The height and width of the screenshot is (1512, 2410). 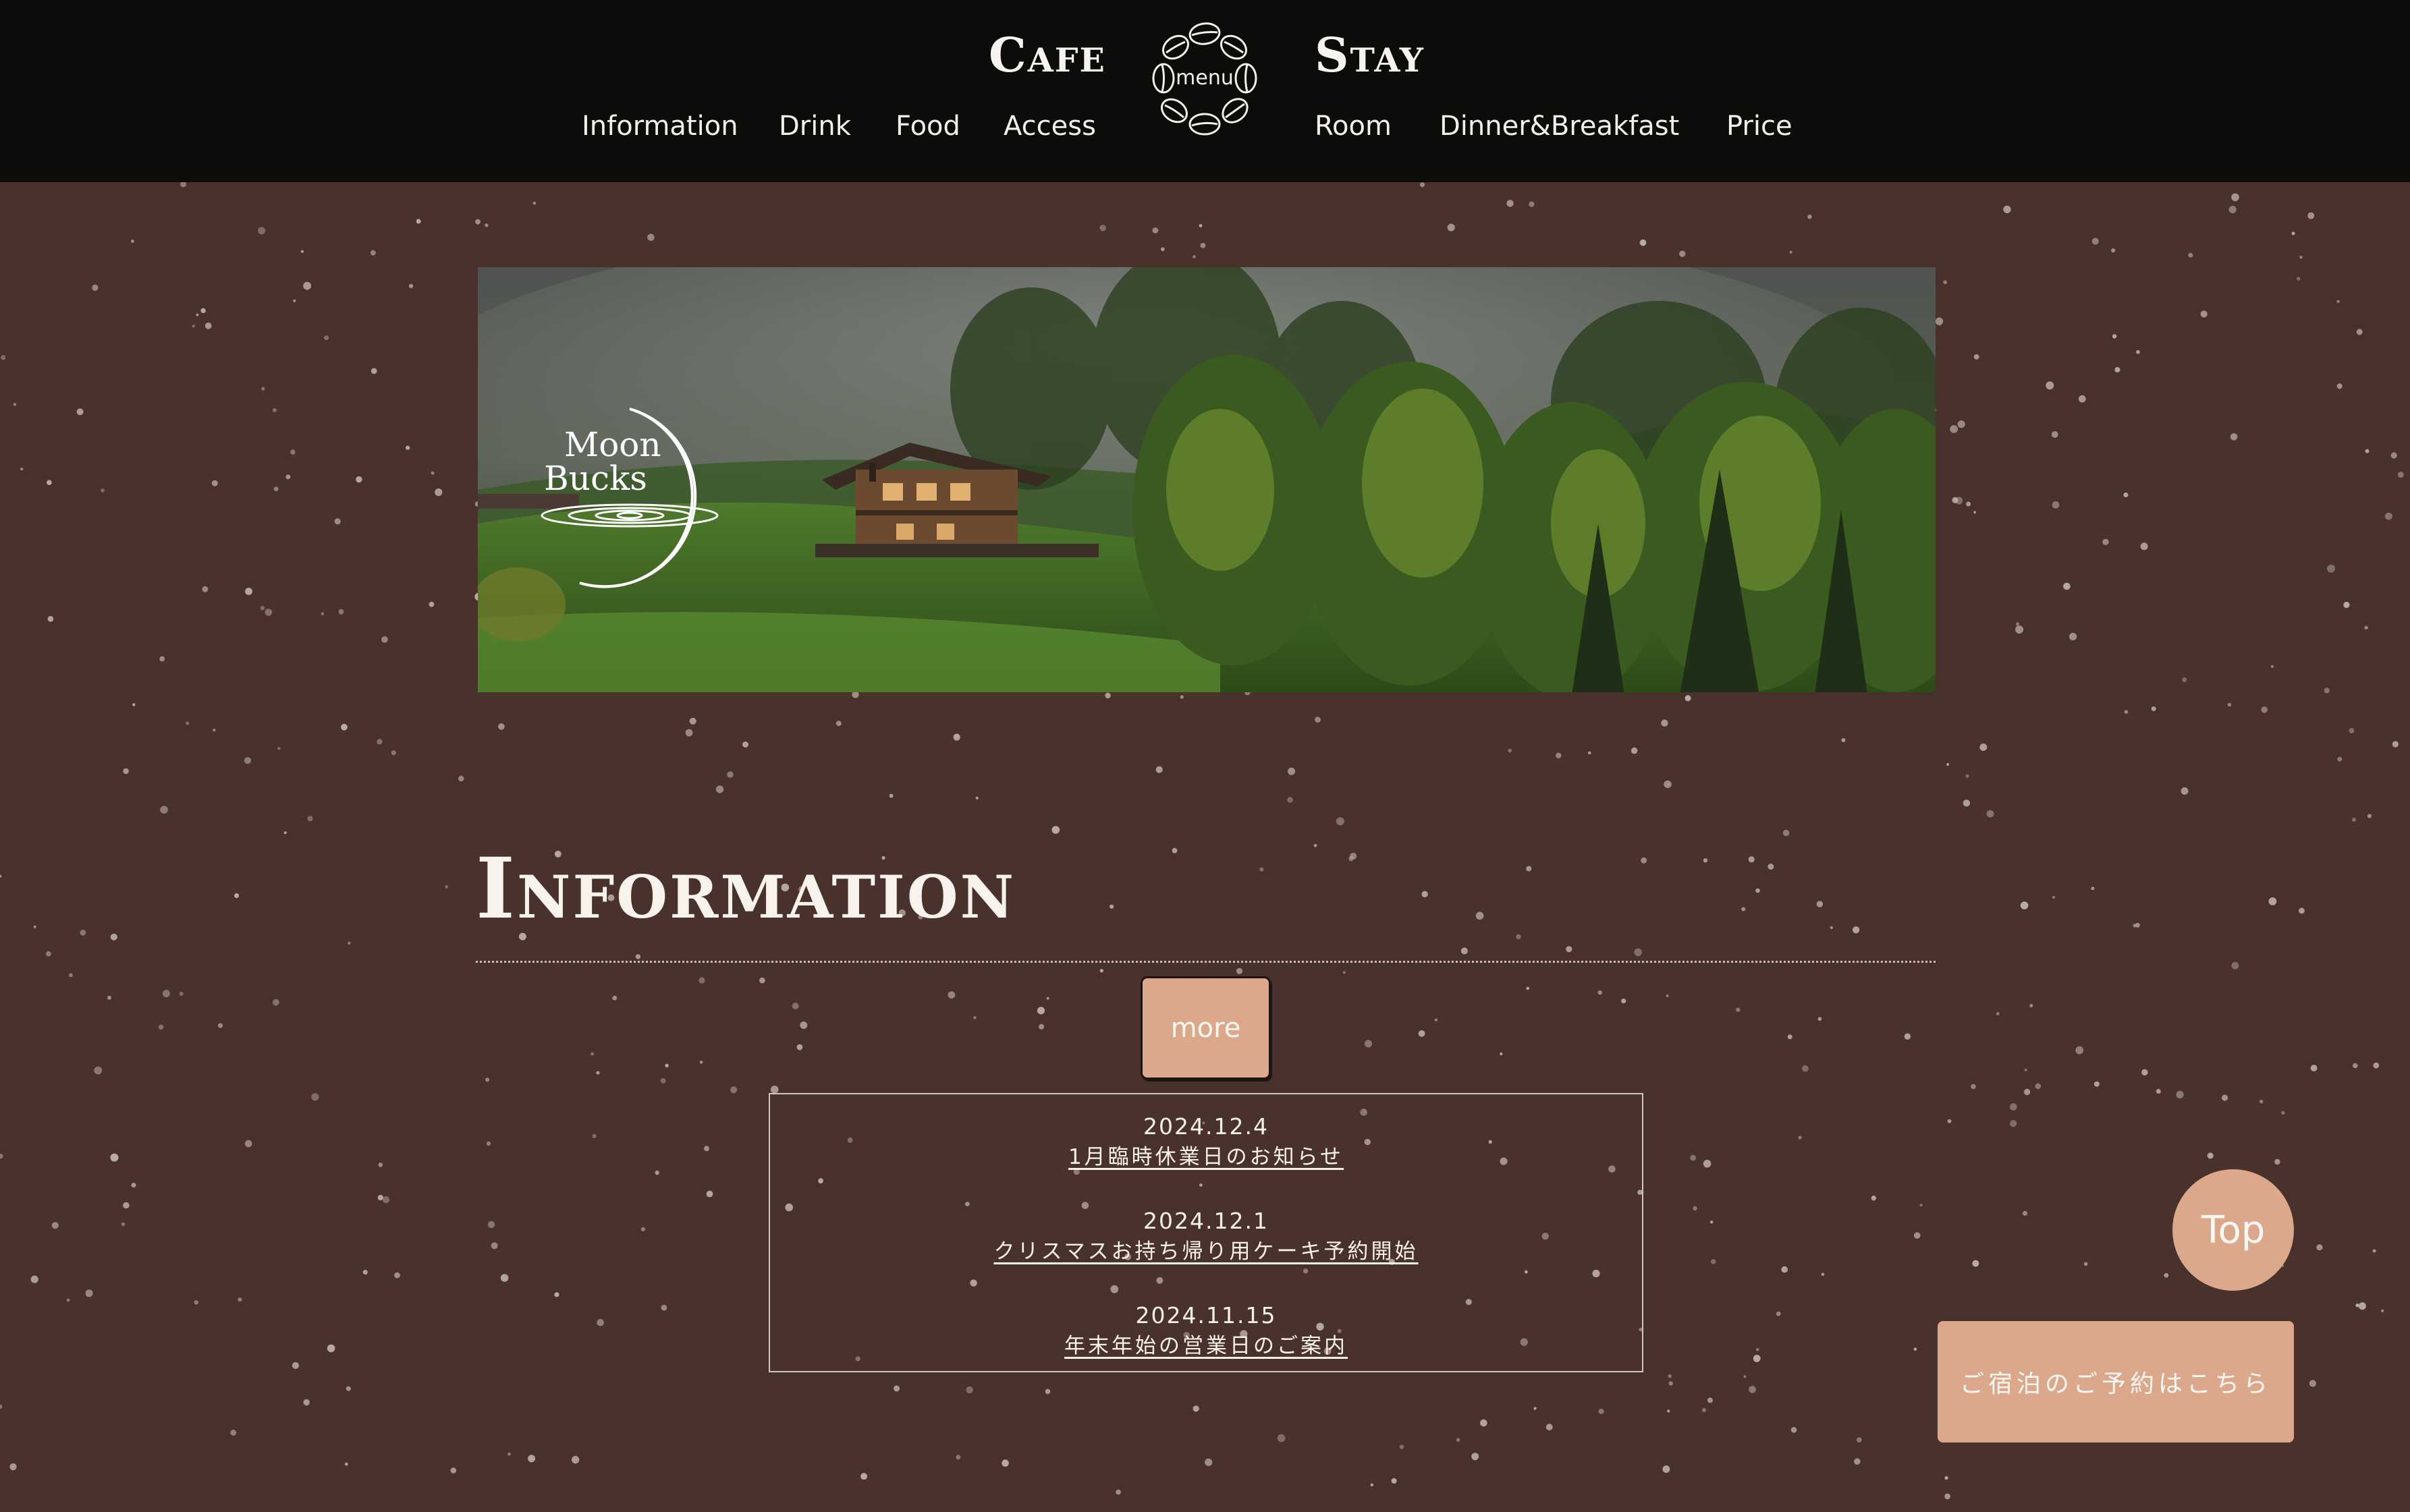 I want to click on more-button: more, so click(x=1206, y=1028).